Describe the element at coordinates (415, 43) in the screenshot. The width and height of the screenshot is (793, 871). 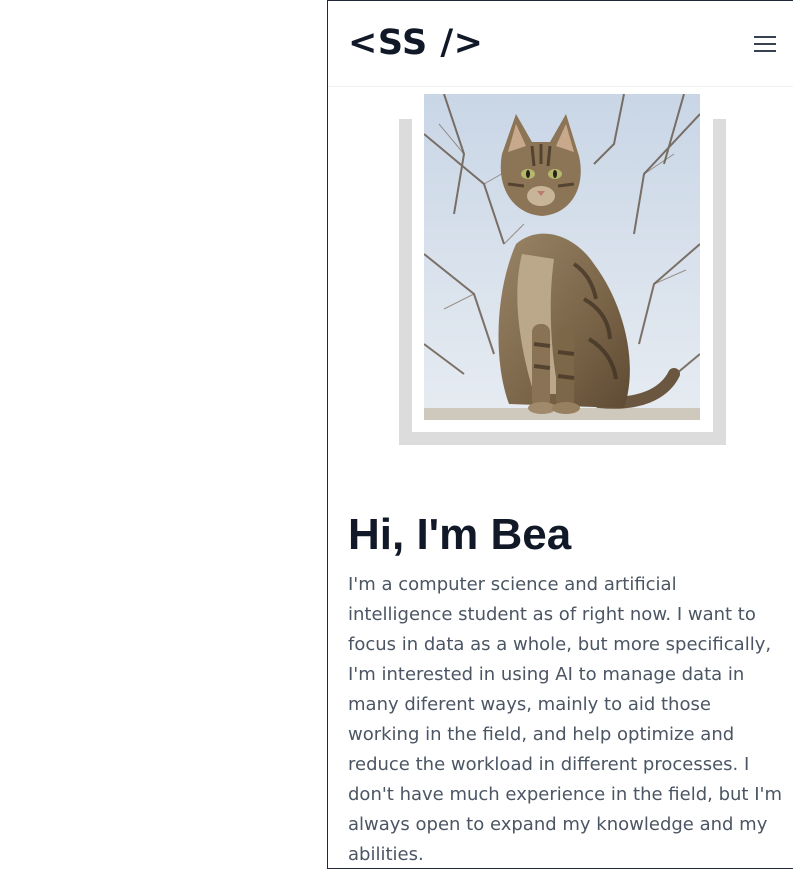
I see `site-logo: <SS />` at that location.